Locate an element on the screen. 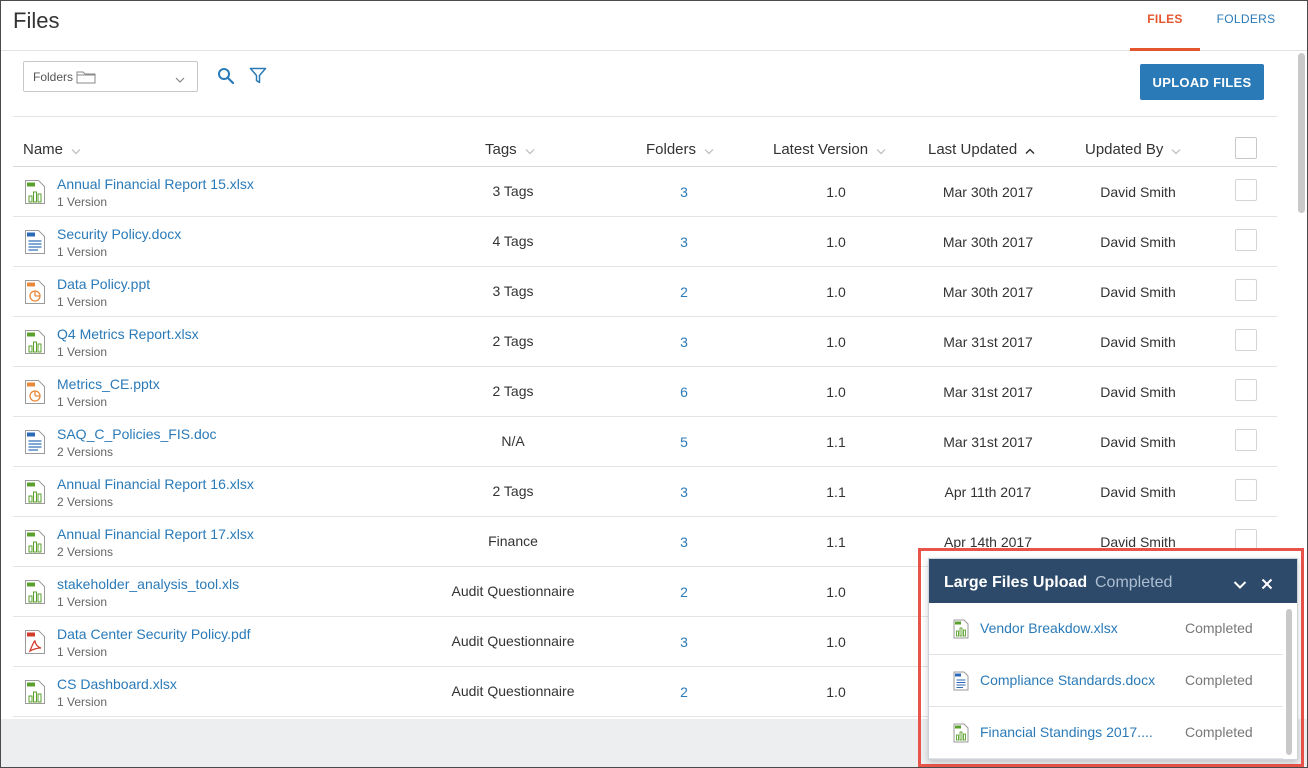  tab-files: FILES is located at coordinates (1165, 26).